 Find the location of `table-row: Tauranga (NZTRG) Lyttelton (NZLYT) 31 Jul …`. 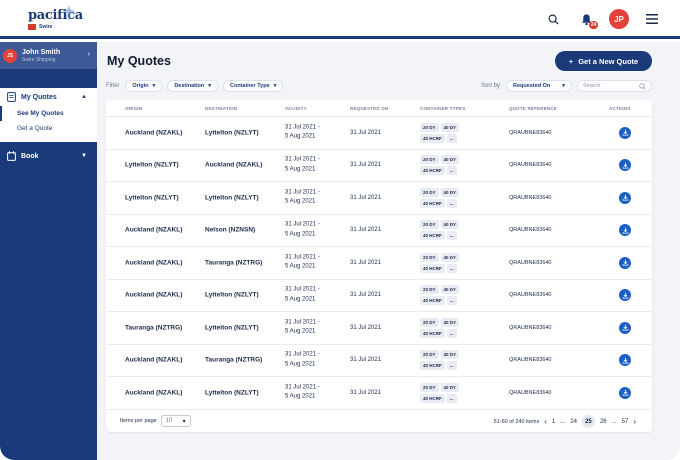

table-row: Tauranga (NZTRG) Lyttelton (NZLYT) 31 Jul … is located at coordinates (379, 328).